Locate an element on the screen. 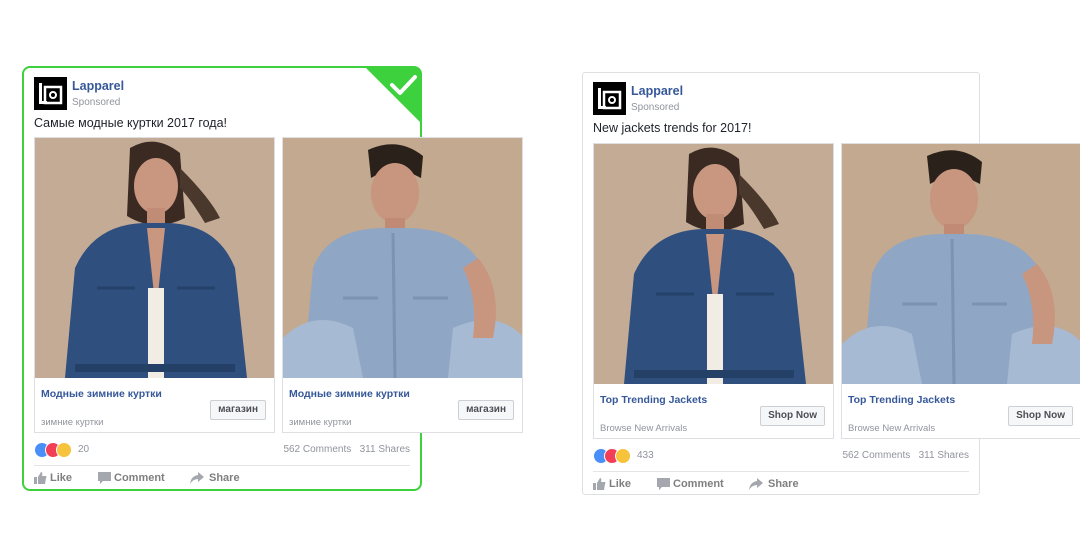 This screenshot has width=1080, height=543. selected-corner-badge is located at coordinates (393, 95).